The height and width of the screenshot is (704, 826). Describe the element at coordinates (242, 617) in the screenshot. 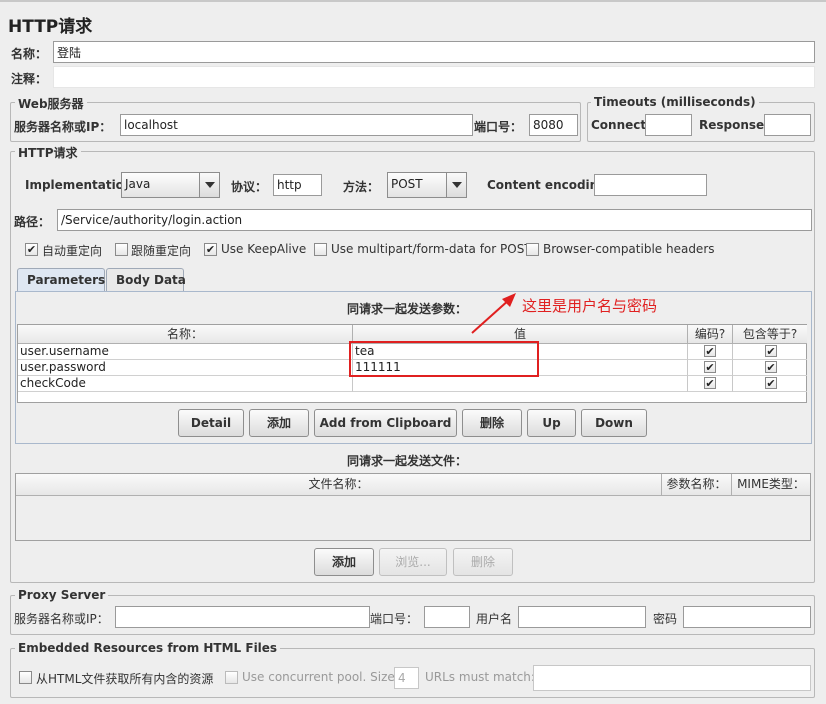

I see `proxy-server-input` at that location.